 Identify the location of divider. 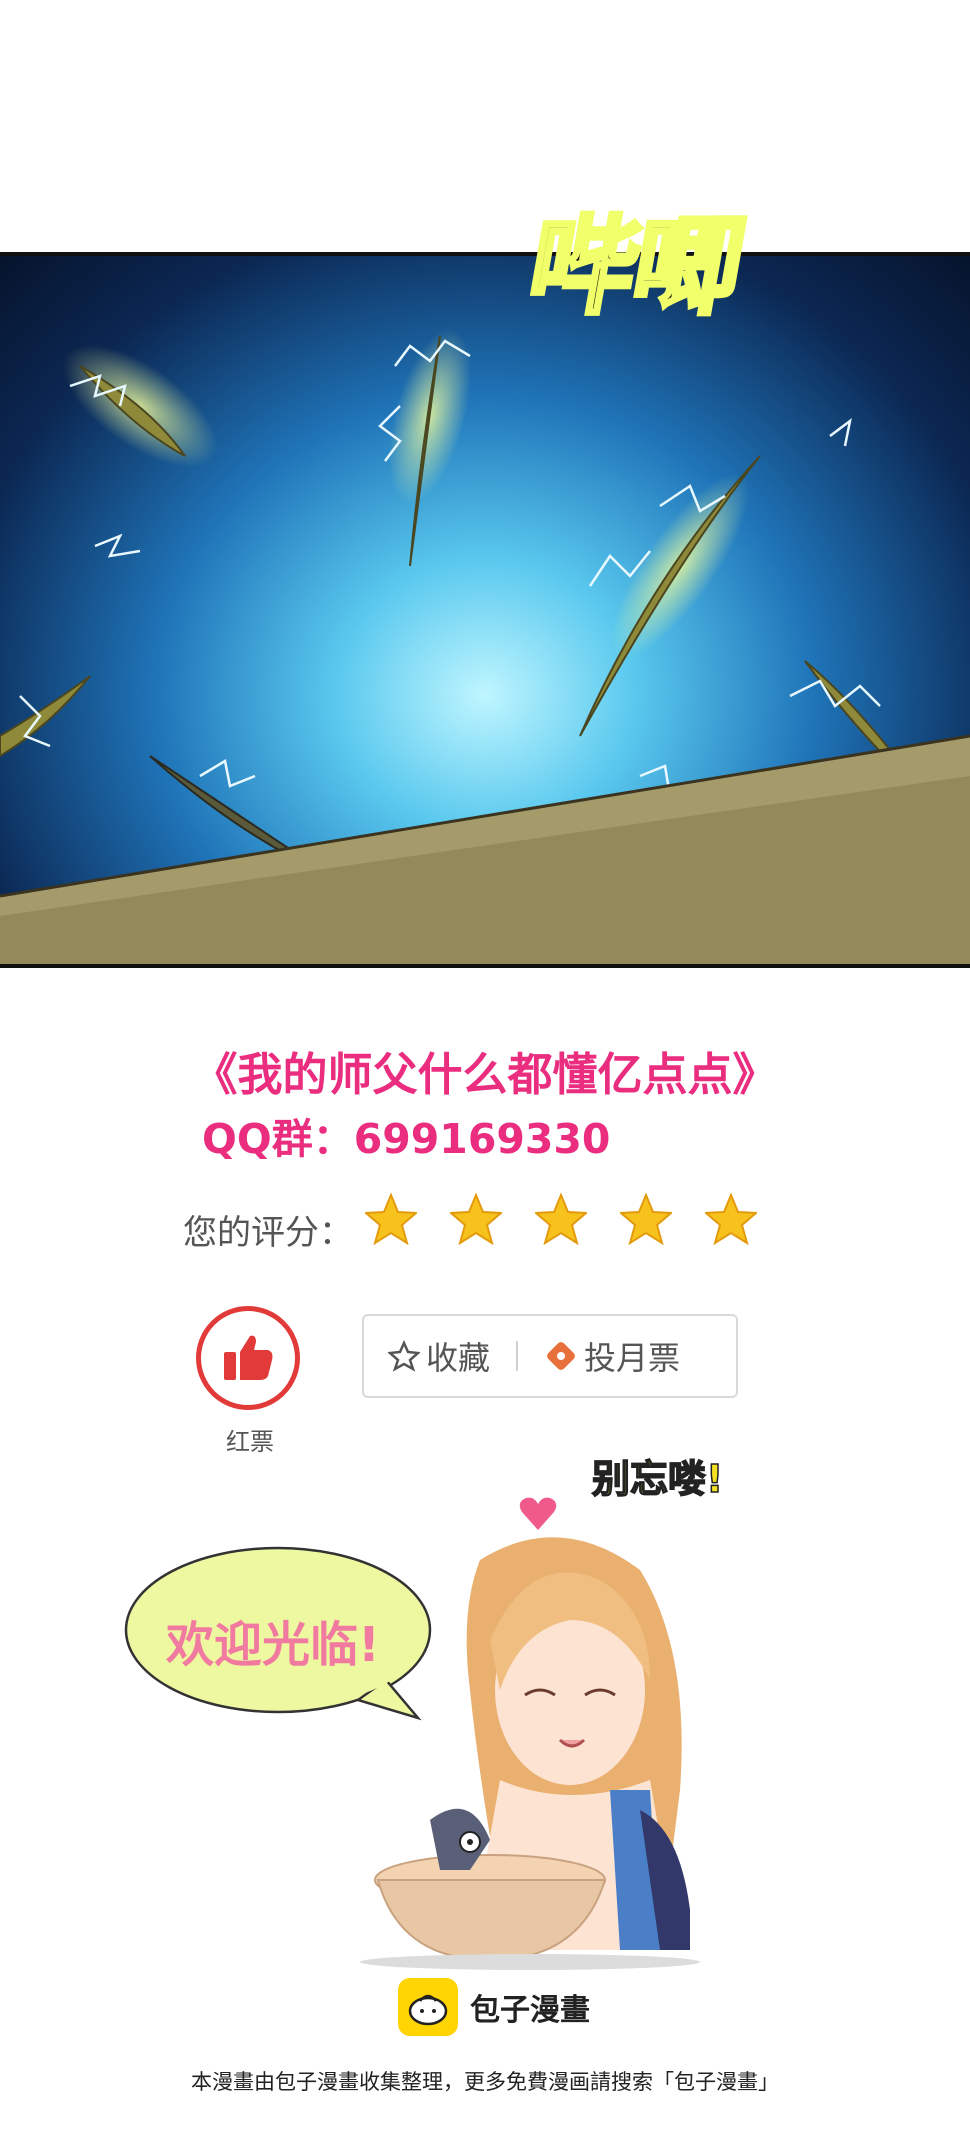
(517, 1356).